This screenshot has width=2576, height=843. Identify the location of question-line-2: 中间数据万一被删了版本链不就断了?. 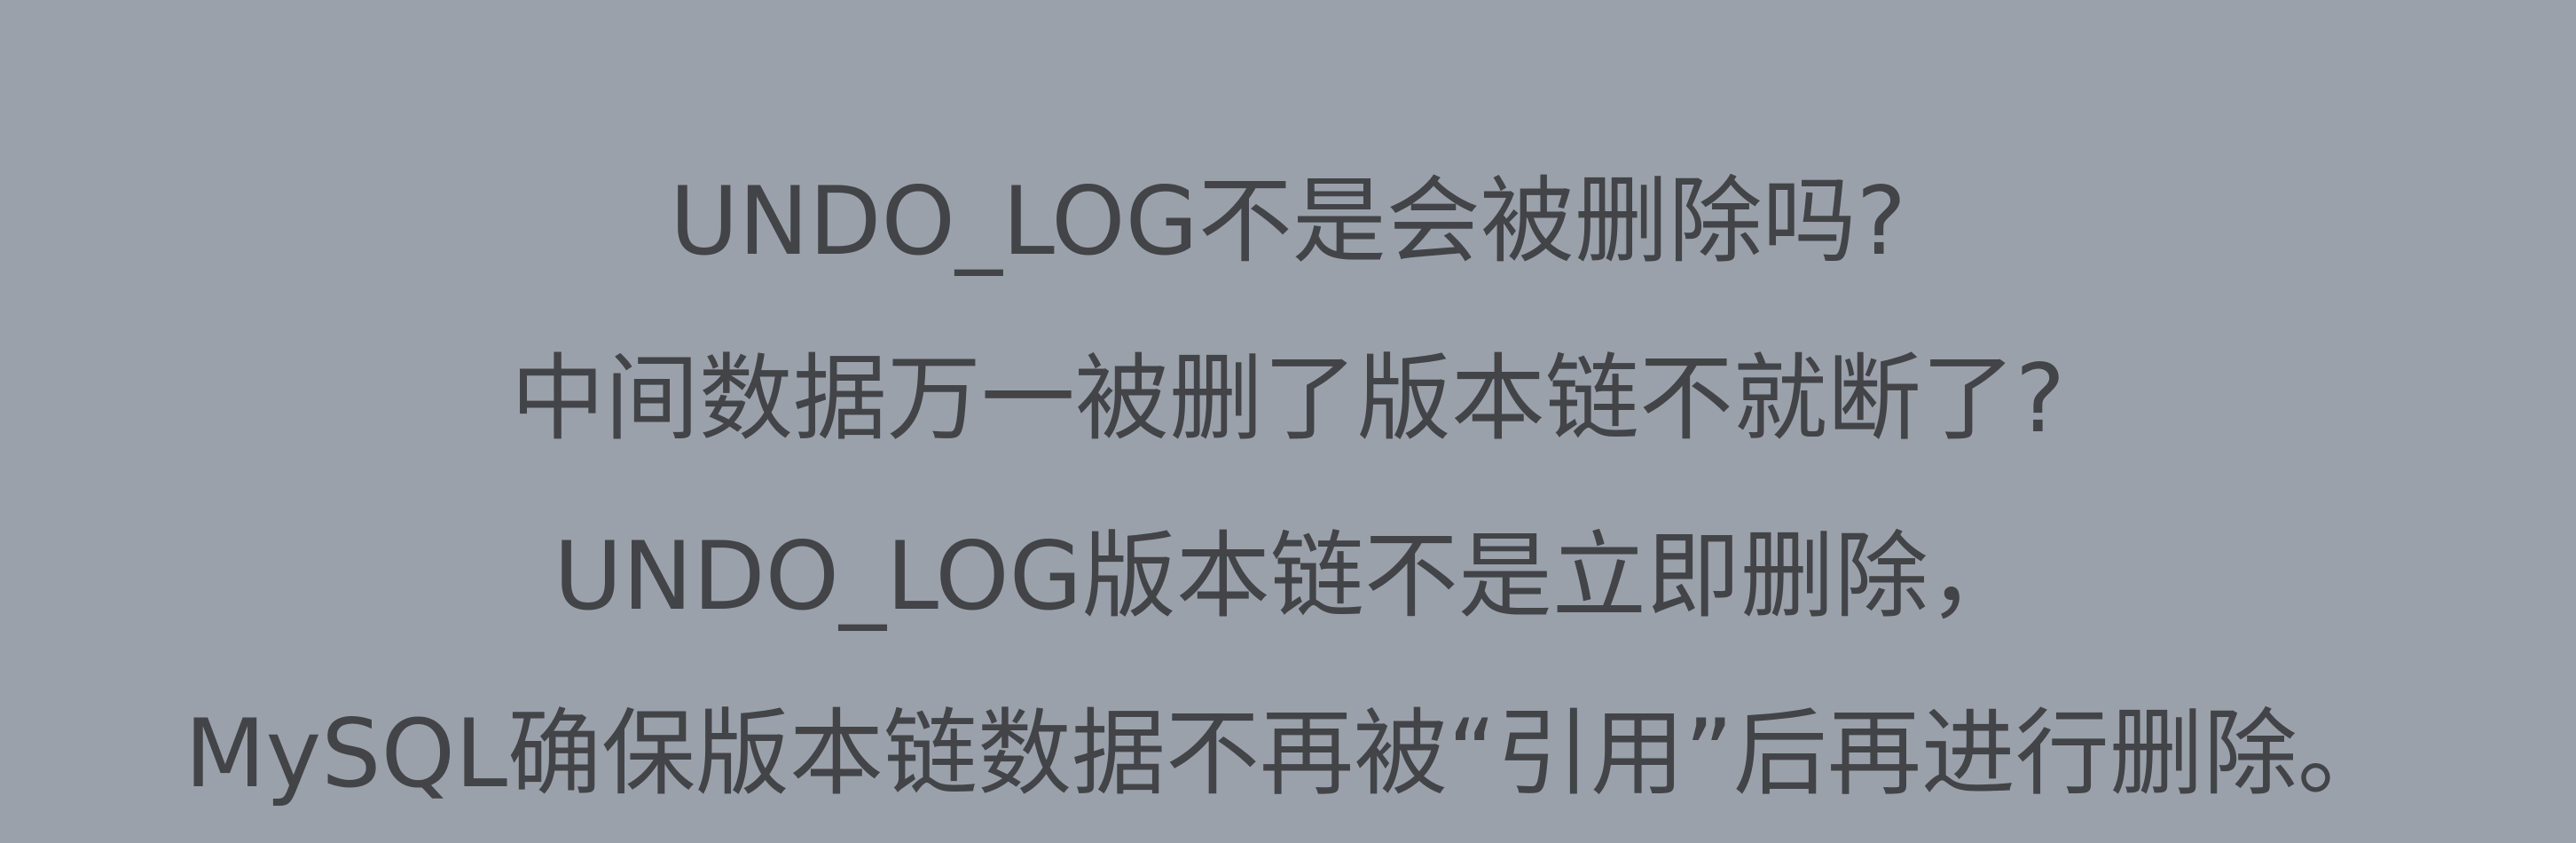
(1288, 398).